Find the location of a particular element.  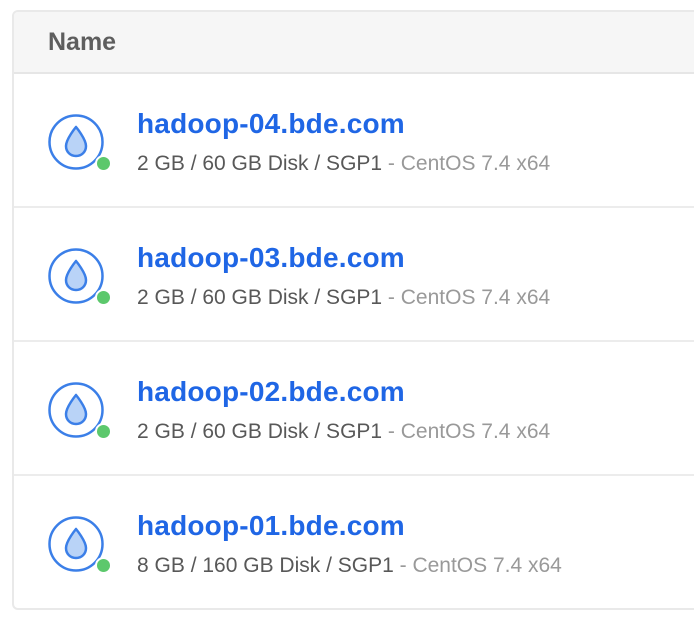

droplet-specs: 8 GB / 160 GB Disk / SGP1 is located at coordinates (265, 565).